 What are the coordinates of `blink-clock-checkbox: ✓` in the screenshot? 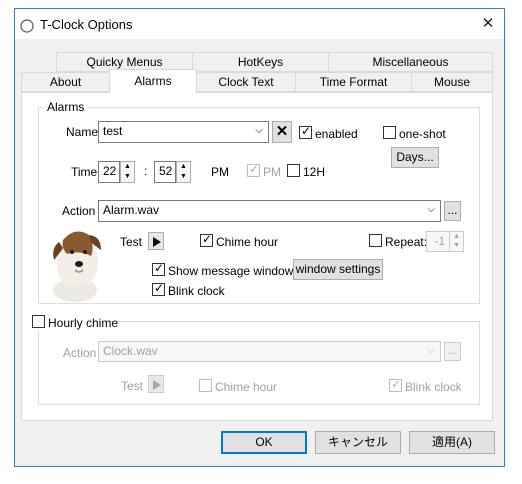 It's located at (158, 288).